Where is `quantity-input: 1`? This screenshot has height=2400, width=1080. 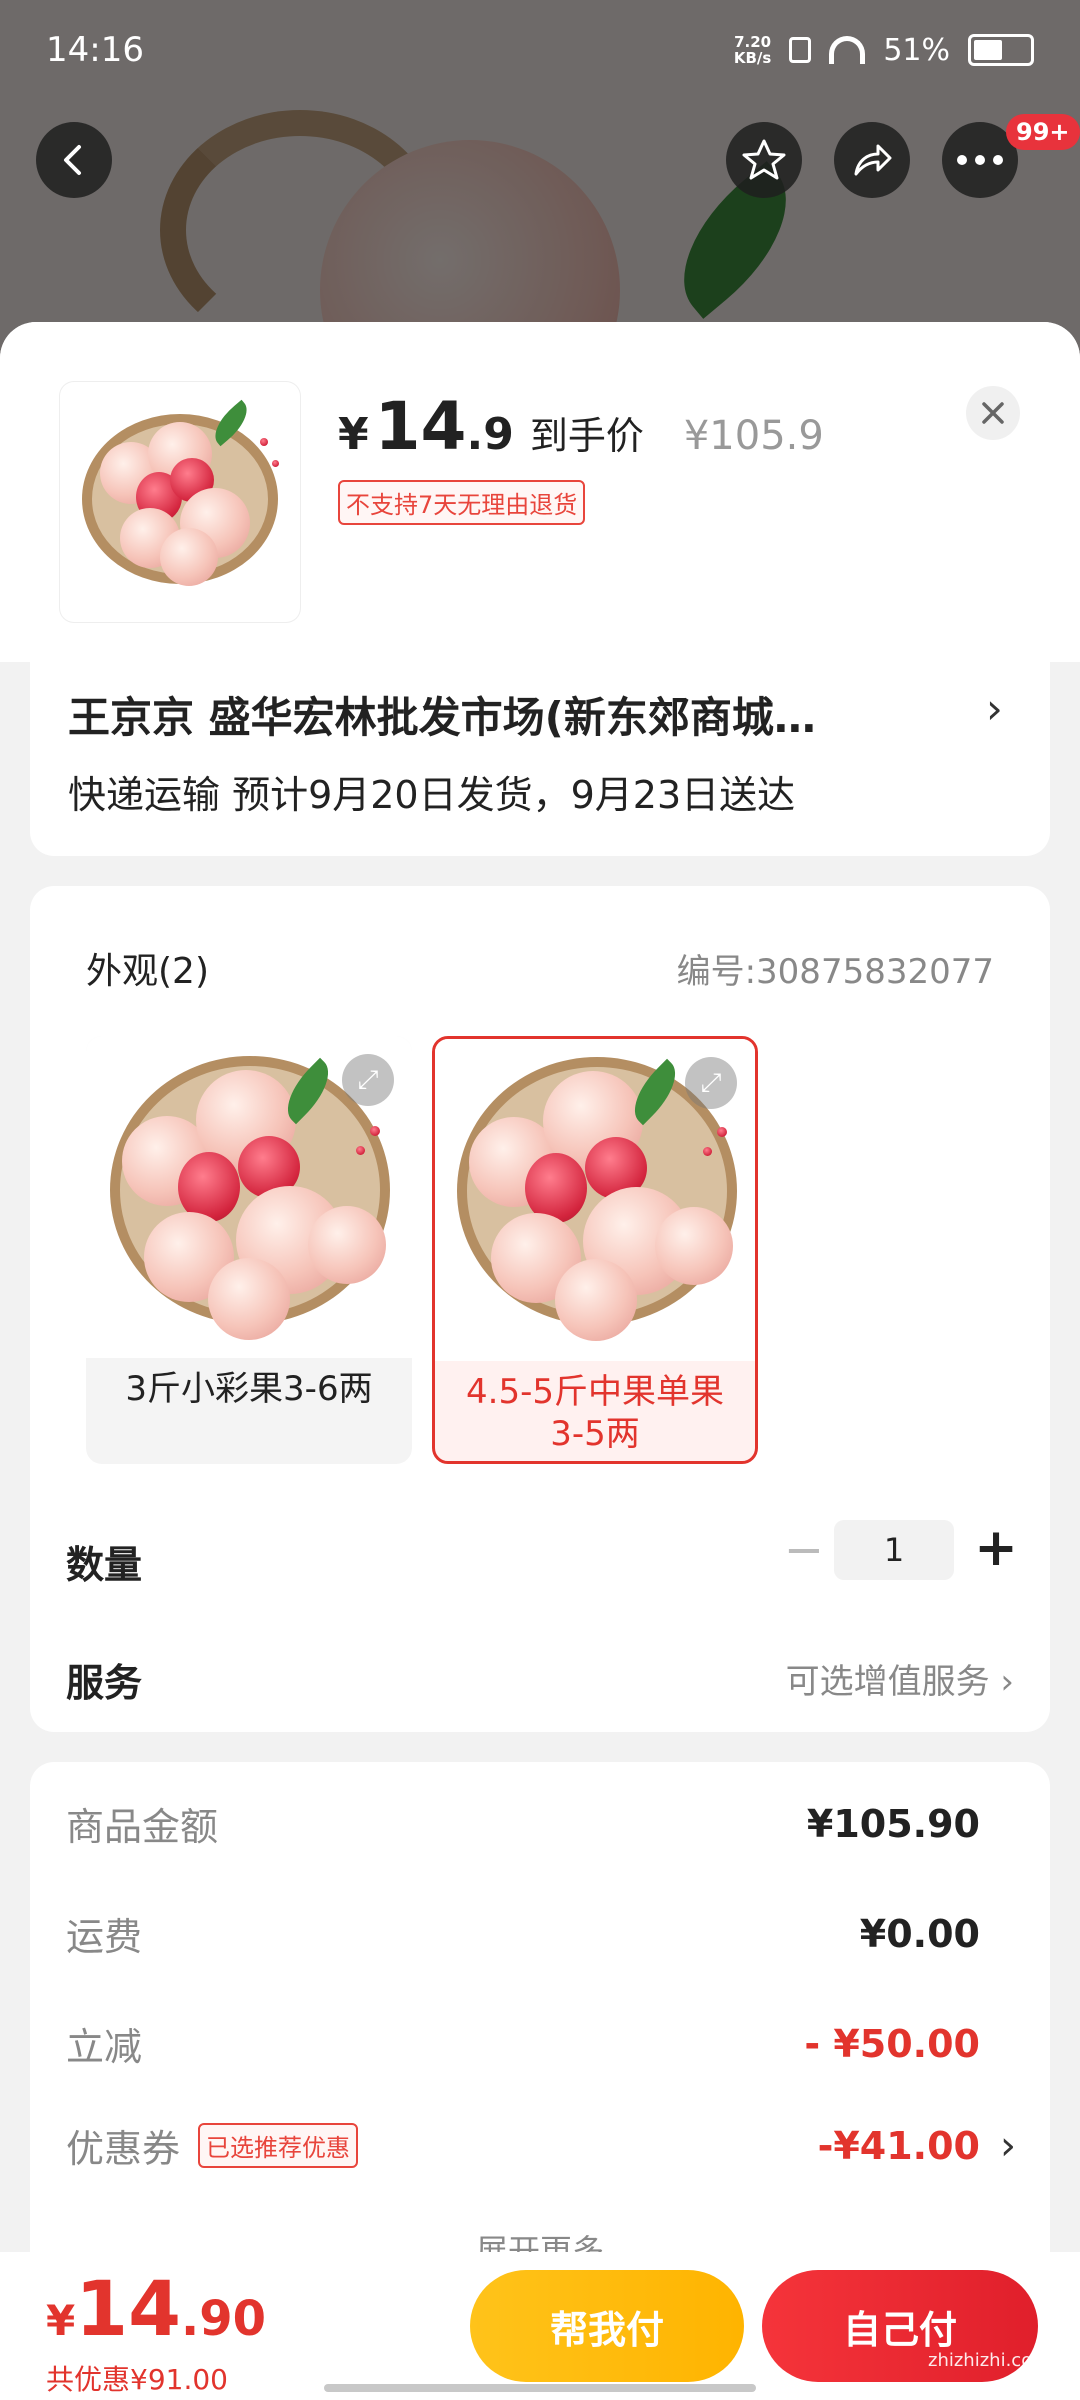
quantity-input: 1 is located at coordinates (894, 1550).